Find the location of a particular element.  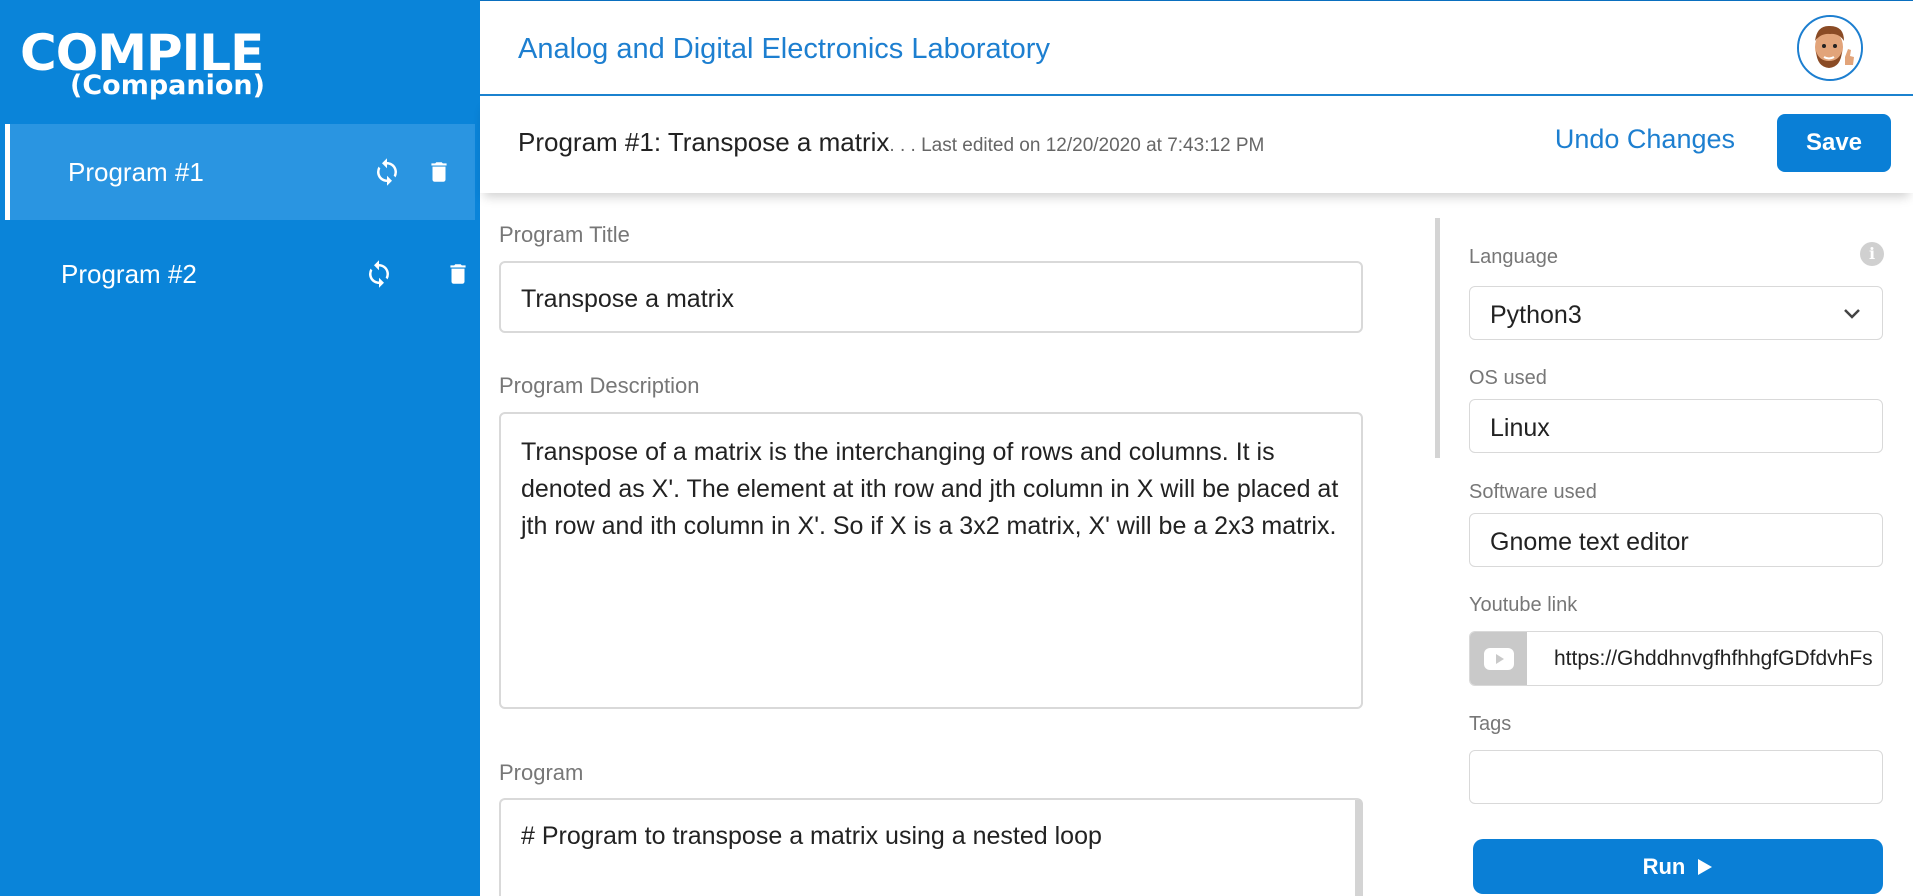

program-title-input: Transpose a matrix is located at coordinates (931, 297).